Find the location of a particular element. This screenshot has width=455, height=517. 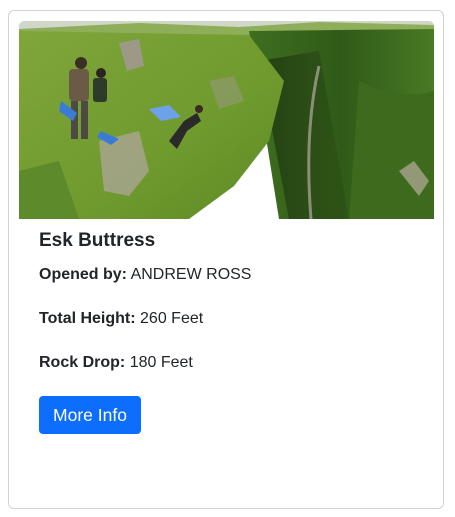

opened-by-value: ANDREW ROSS is located at coordinates (191, 274).